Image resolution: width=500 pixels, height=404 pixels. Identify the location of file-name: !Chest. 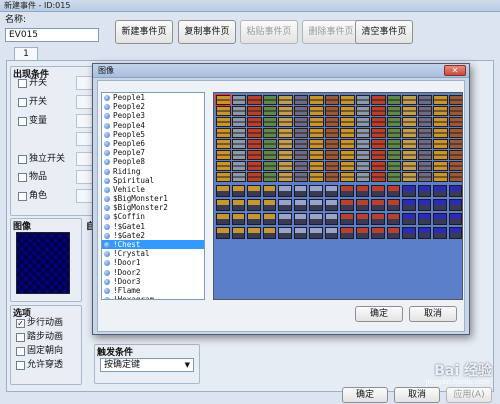
(127, 244).